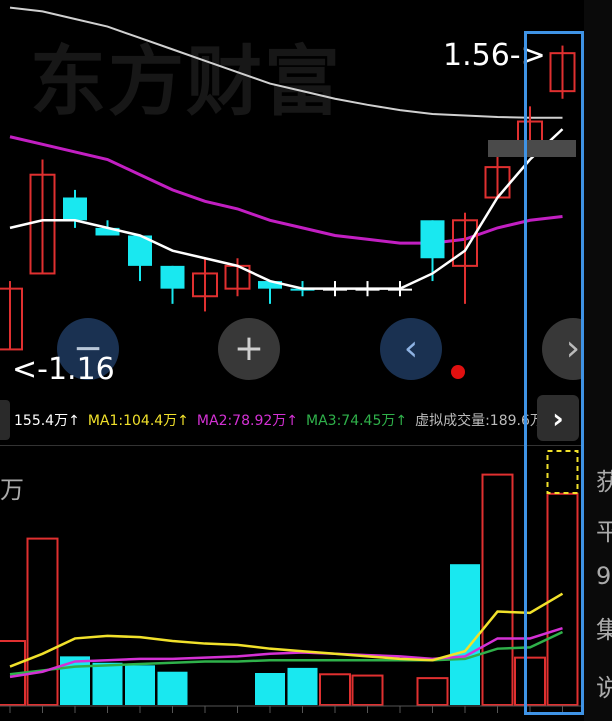  I want to click on rail-text-2: 9, so click(604, 576).